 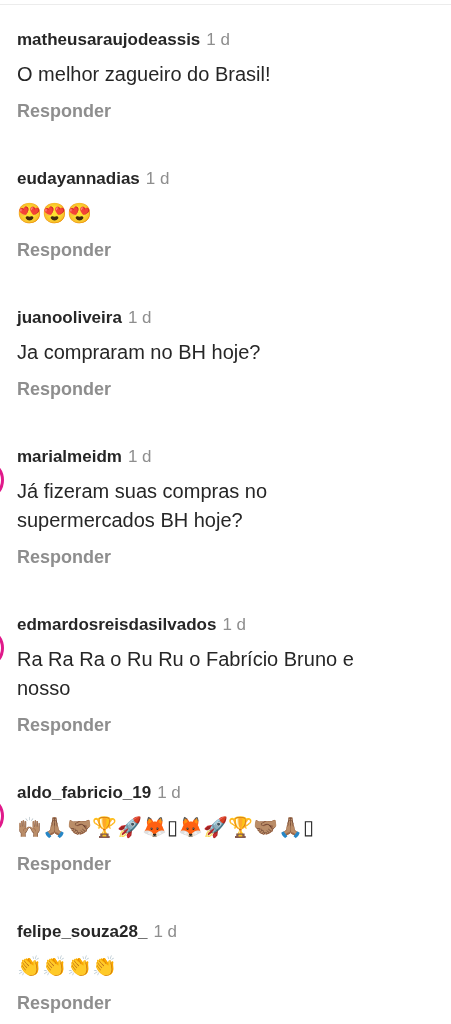 What do you see at coordinates (82, 932) in the screenshot?
I see `username: felipe_souza28_` at bounding box center [82, 932].